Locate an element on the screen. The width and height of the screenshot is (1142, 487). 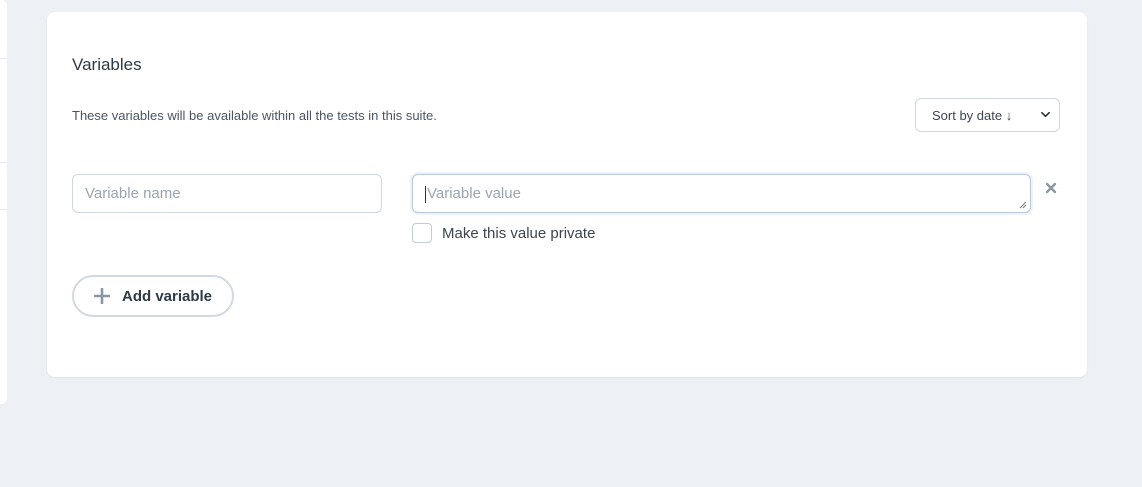
plus-icon is located at coordinates (102, 296).